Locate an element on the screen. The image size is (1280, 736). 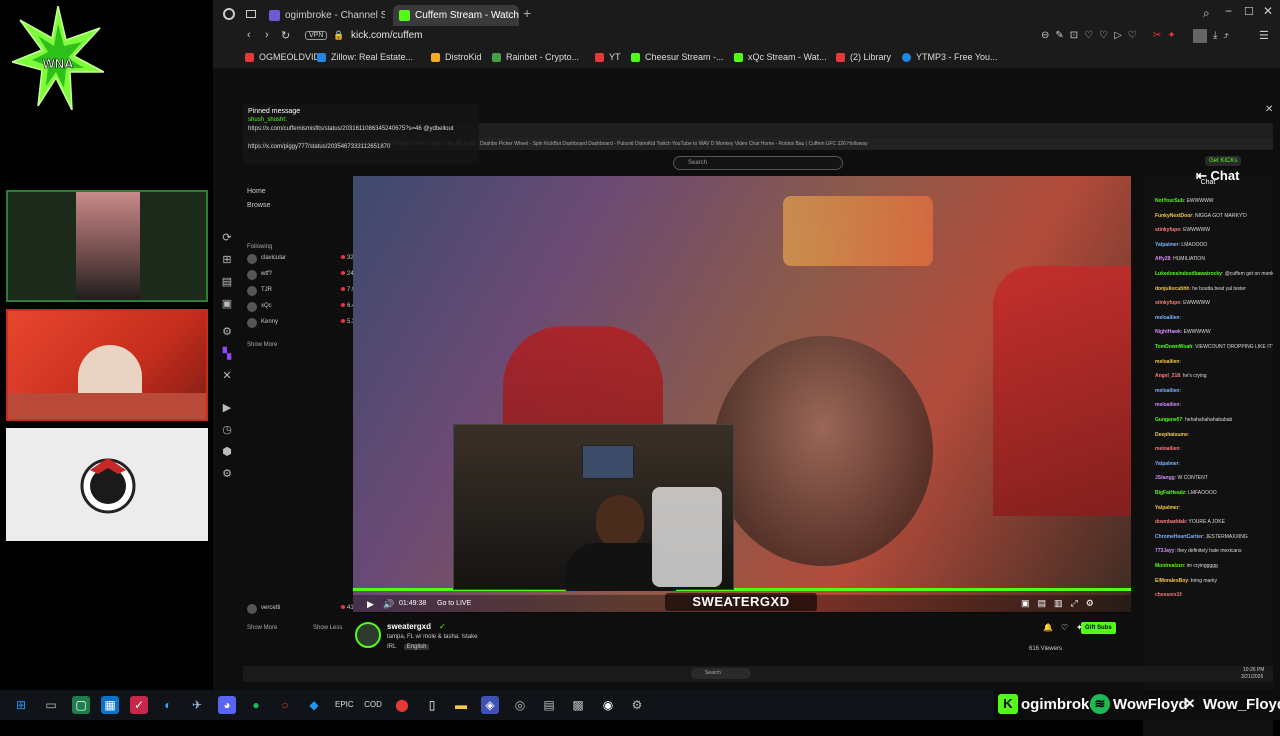
bookmark-distrokid: DistroKid is located at coordinates (456, 57).